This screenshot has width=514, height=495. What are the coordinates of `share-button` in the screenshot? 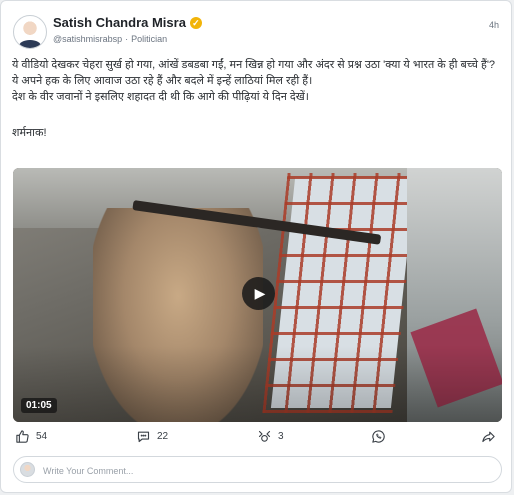 It's located at (488, 436).